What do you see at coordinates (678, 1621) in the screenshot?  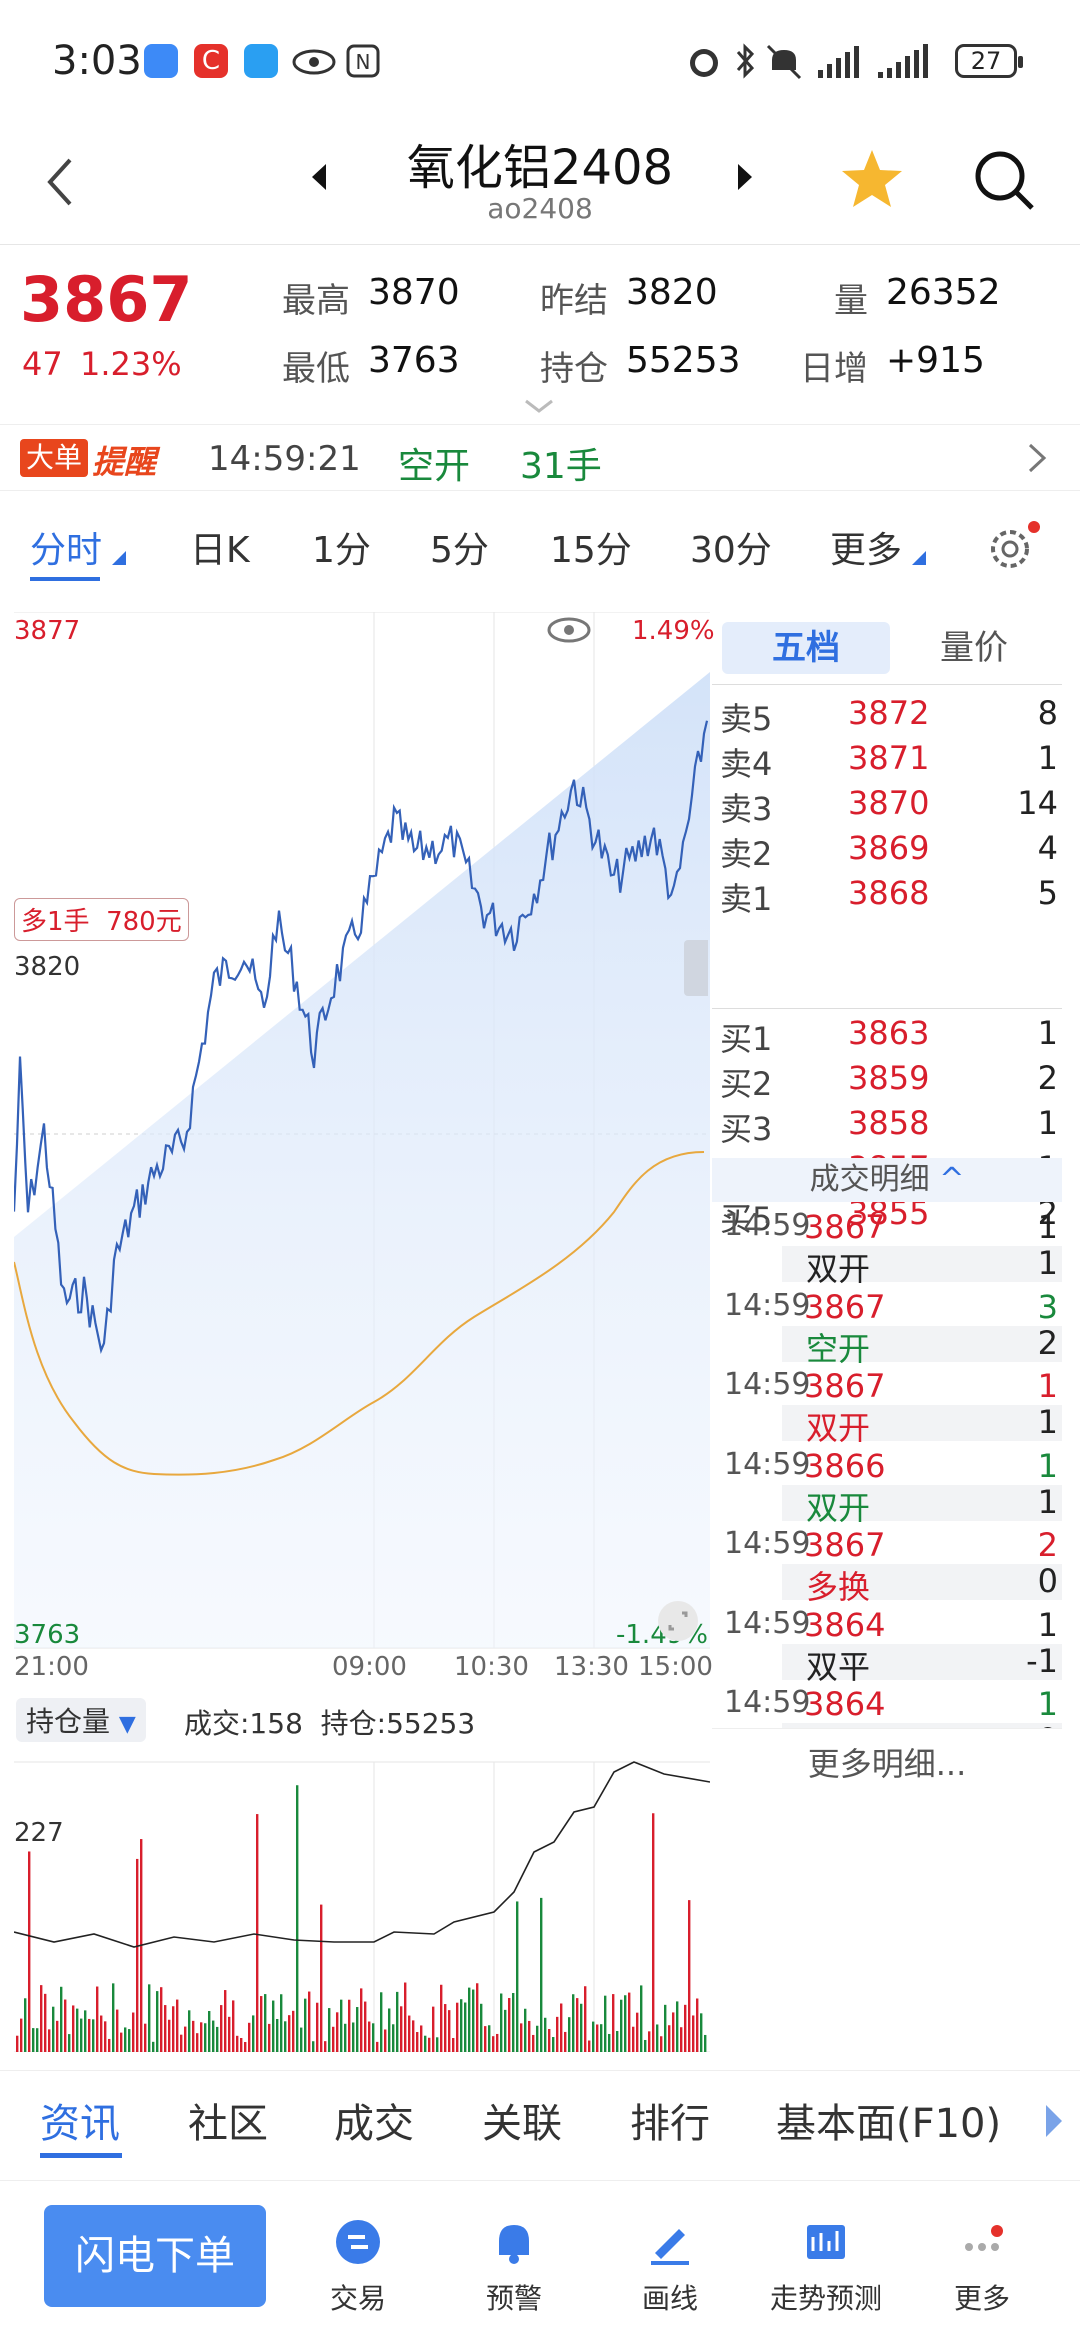 I see `fullscreen-icon` at bounding box center [678, 1621].